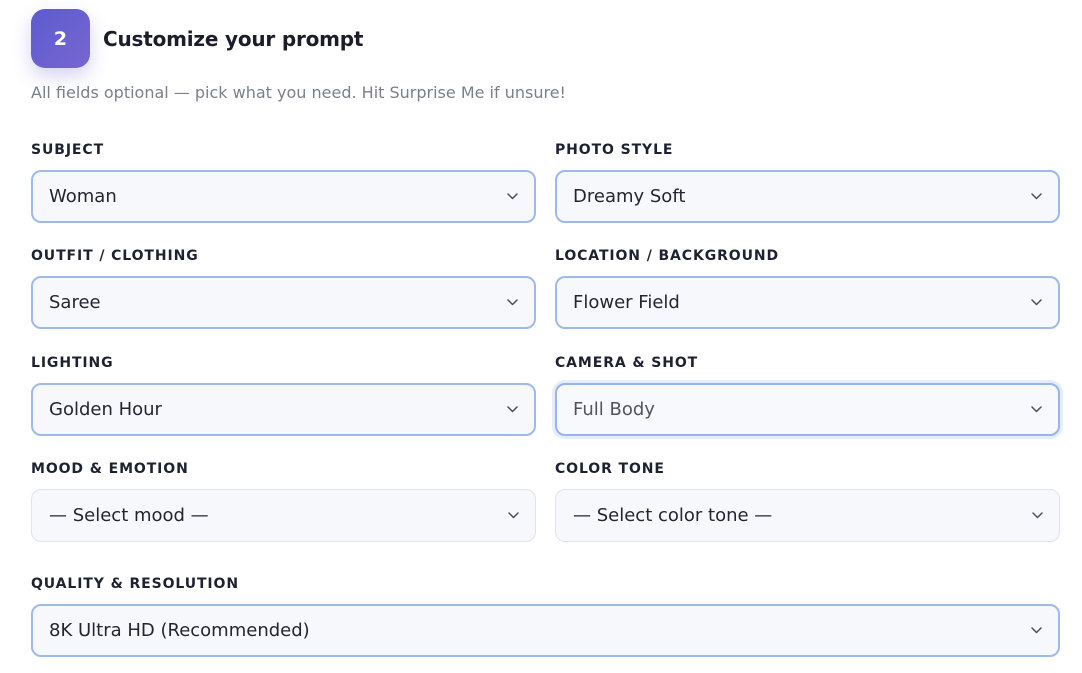  I want to click on outfit-select: Saree, so click(283, 302).